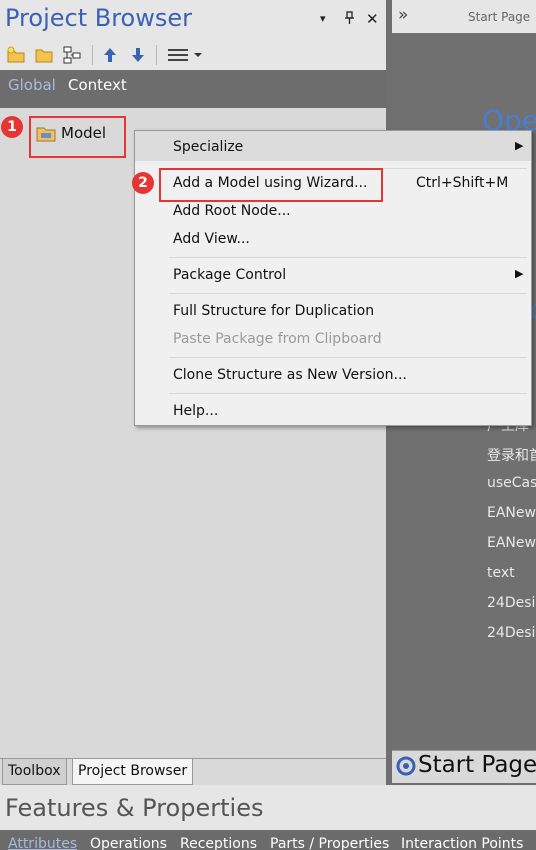 Image resolution: width=536 pixels, height=850 pixels. What do you see at coordinates (406, 768) in the screenshot?
I see `start-page-logo-icon` at bounding box center [406, 768].